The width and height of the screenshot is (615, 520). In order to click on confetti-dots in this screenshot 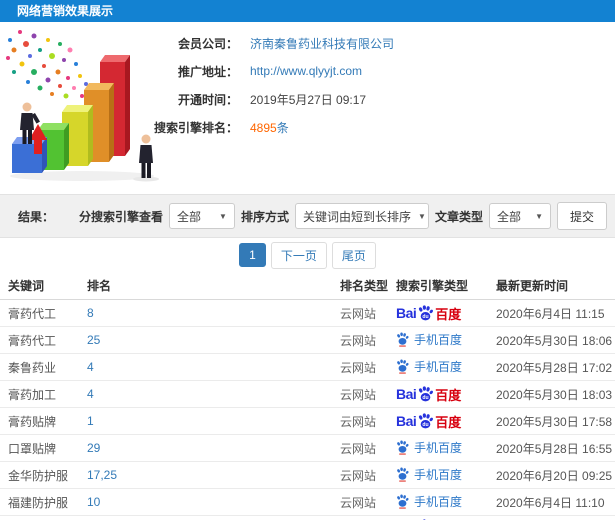, I will do `click(49, 64)`.